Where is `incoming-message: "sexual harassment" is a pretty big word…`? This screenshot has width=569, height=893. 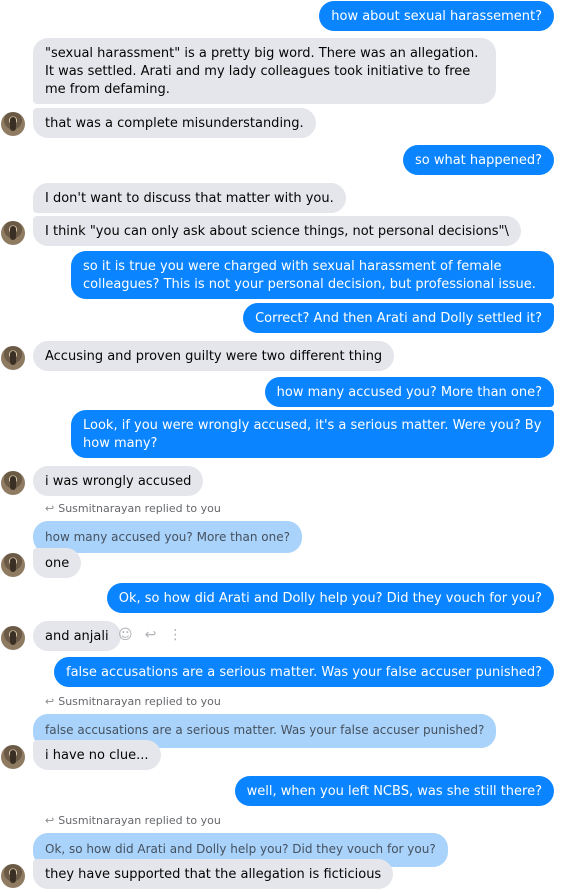
incoming-message: "sexual harassment" is a pretty big word… is located at coordinates (264, 71).